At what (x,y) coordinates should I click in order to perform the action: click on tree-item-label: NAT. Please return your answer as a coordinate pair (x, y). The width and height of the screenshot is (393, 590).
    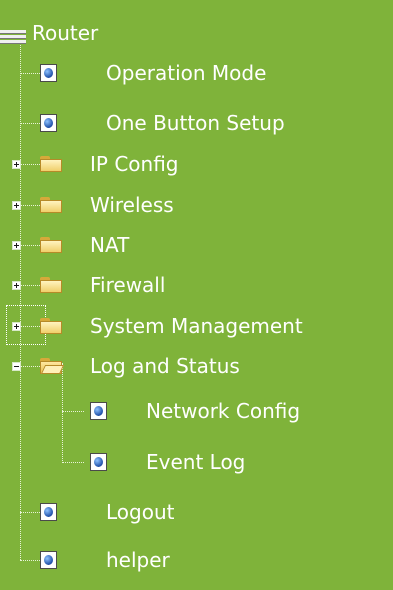
    Looking at the image, I should click on (110, 245).